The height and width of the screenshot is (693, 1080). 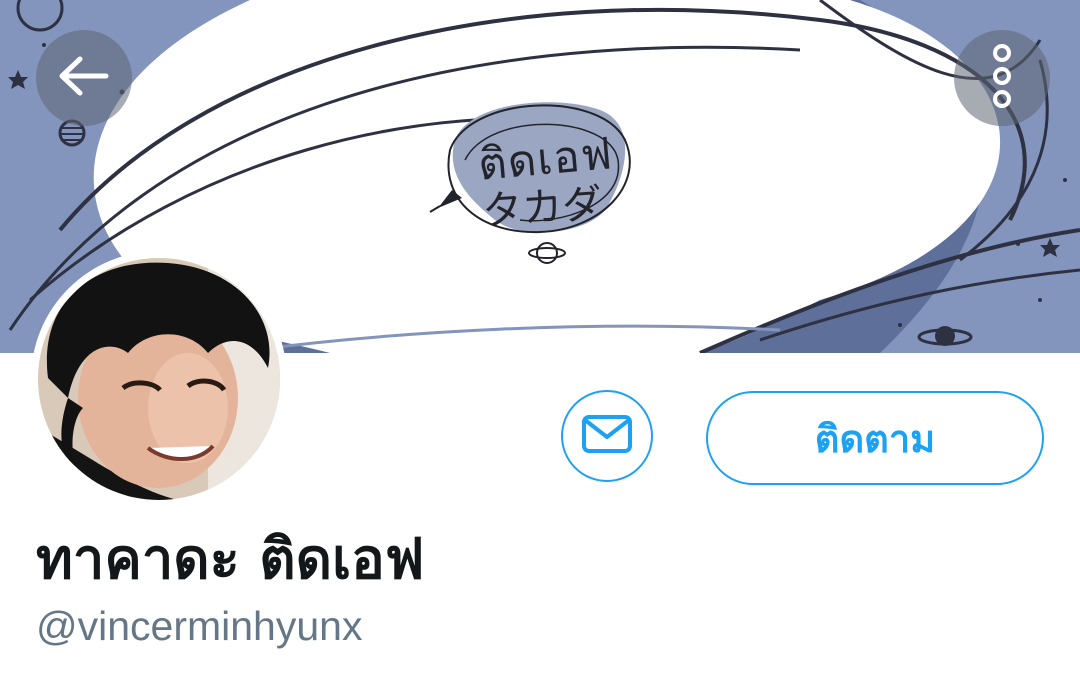 I want to click on back-arrow-icon, so click(x=84, y=78).